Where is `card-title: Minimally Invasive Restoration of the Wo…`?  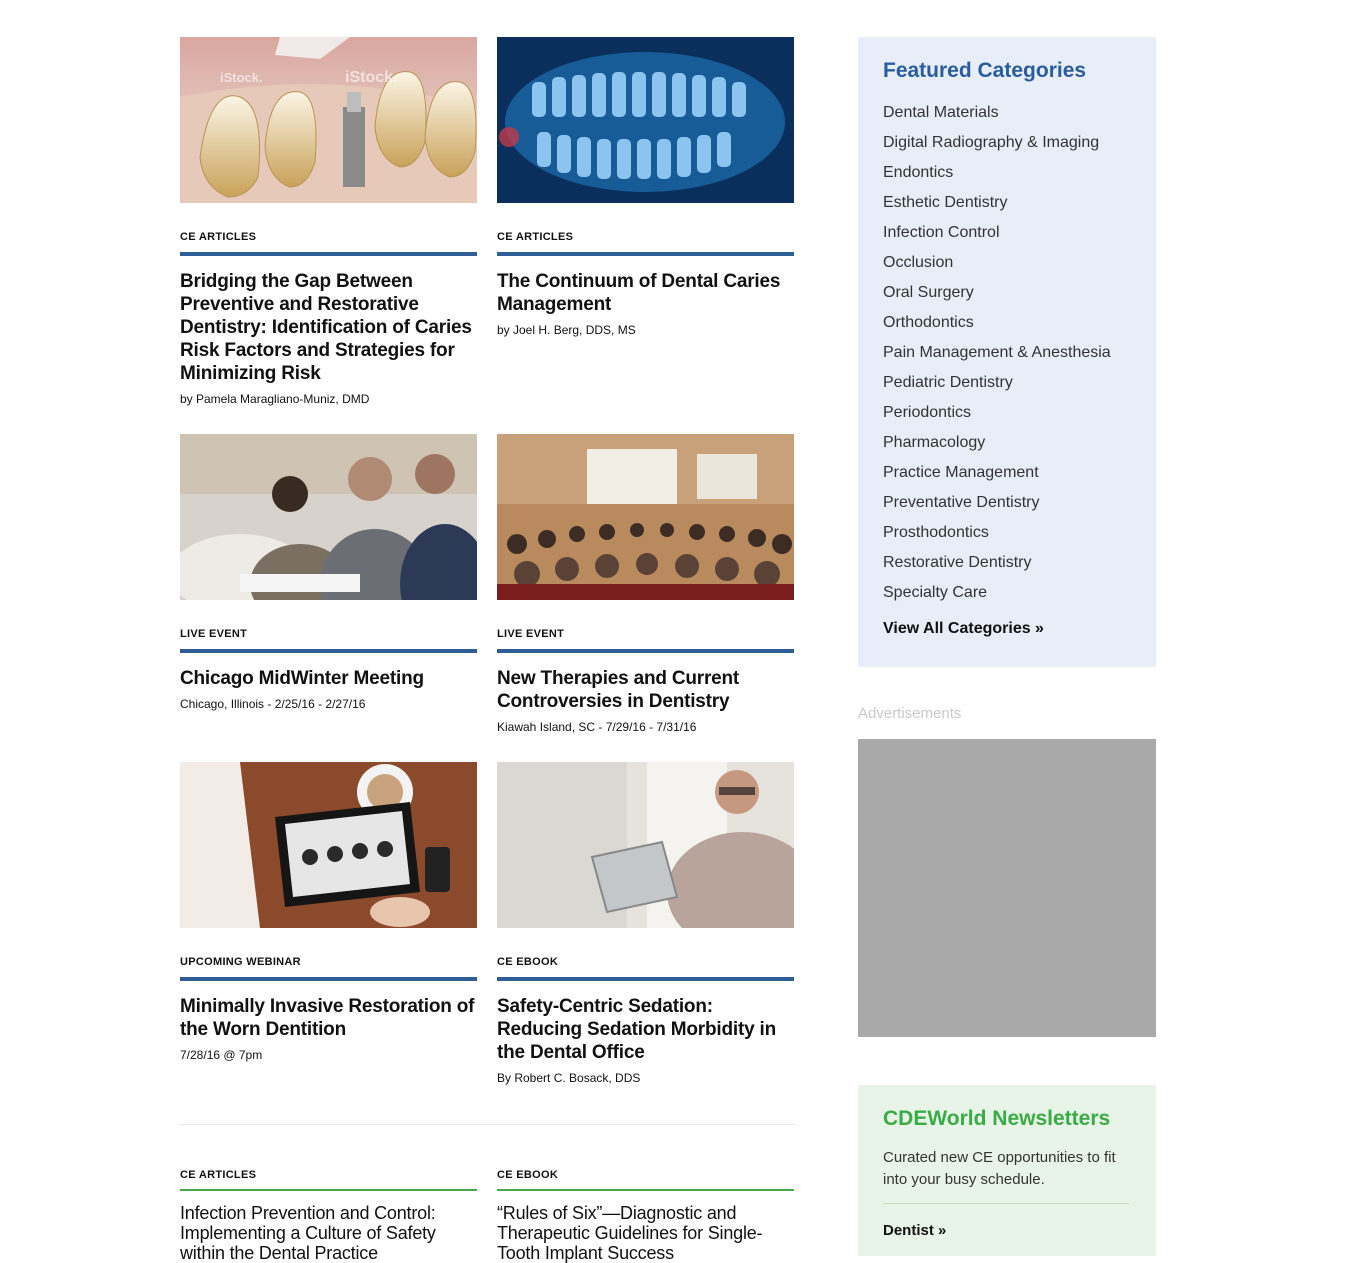 card-title: Minimally Invasive Restoration of the Wo… is located at coordinates (328, 1018).